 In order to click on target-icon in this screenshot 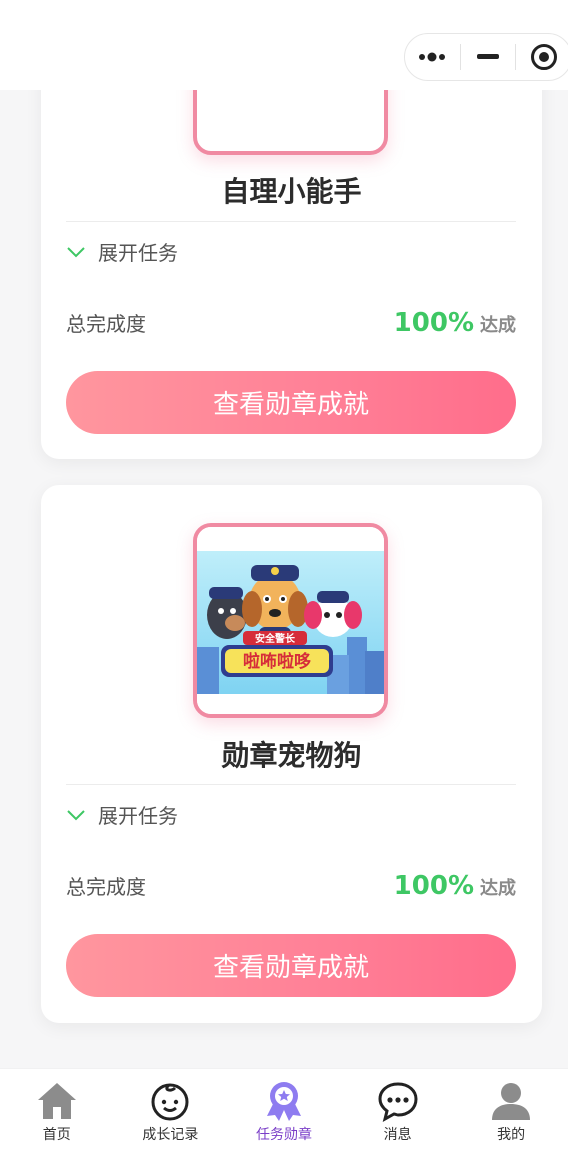, I will do `click(543, 57)`.